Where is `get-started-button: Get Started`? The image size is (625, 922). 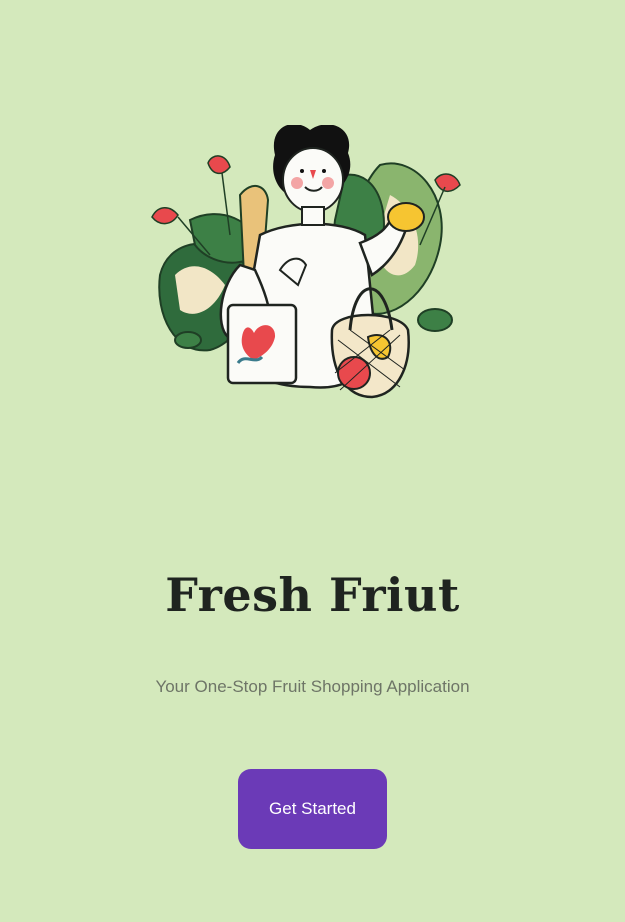 get-started-button: Get Started is located at coordinates (312, 809).